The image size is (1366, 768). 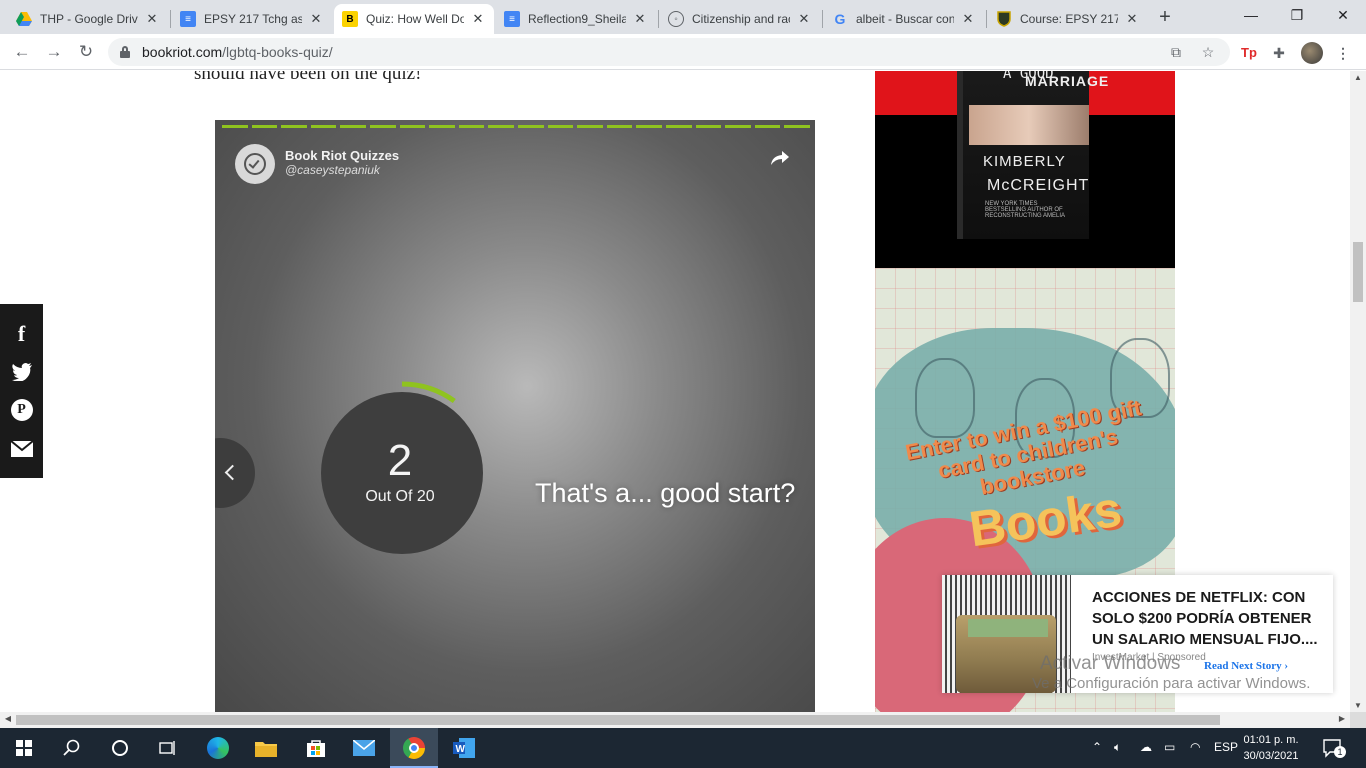 What do you see at coordinates (1279, 53) in the screenshot?
I see `extensions-puzzle-icon: ✚` at bounding box center [1279, 53].